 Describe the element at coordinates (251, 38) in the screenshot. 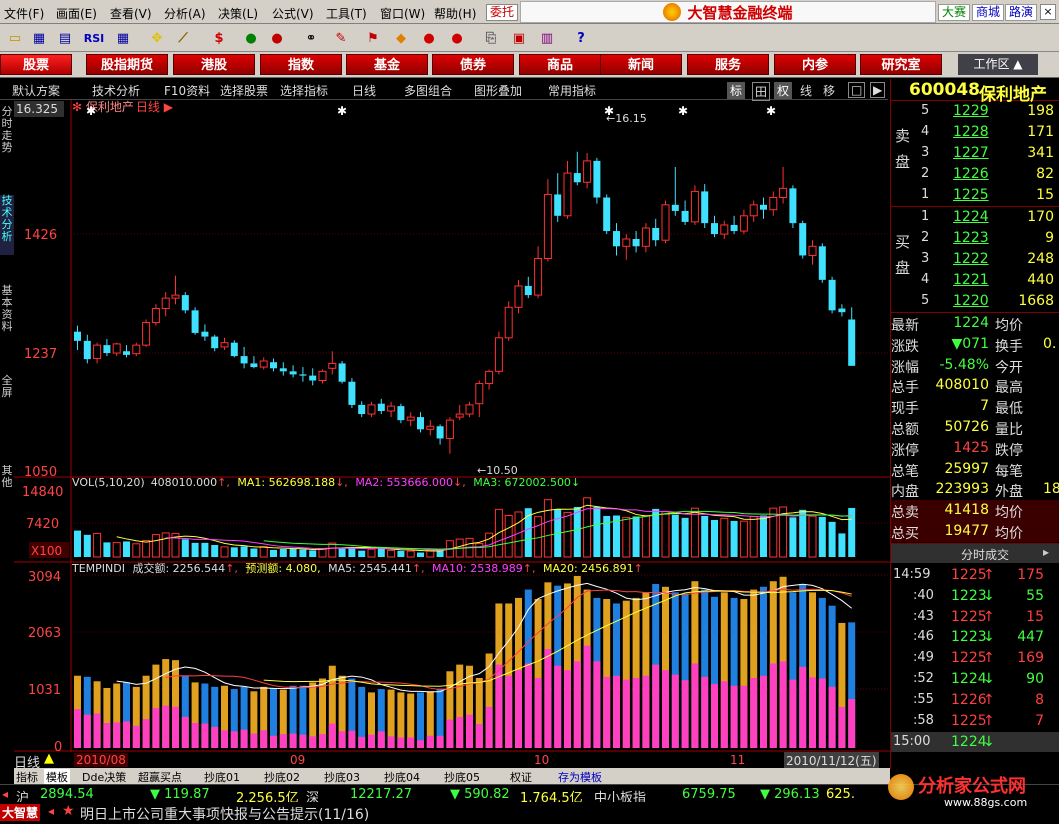

I see `signal-icon: ●` at that location.